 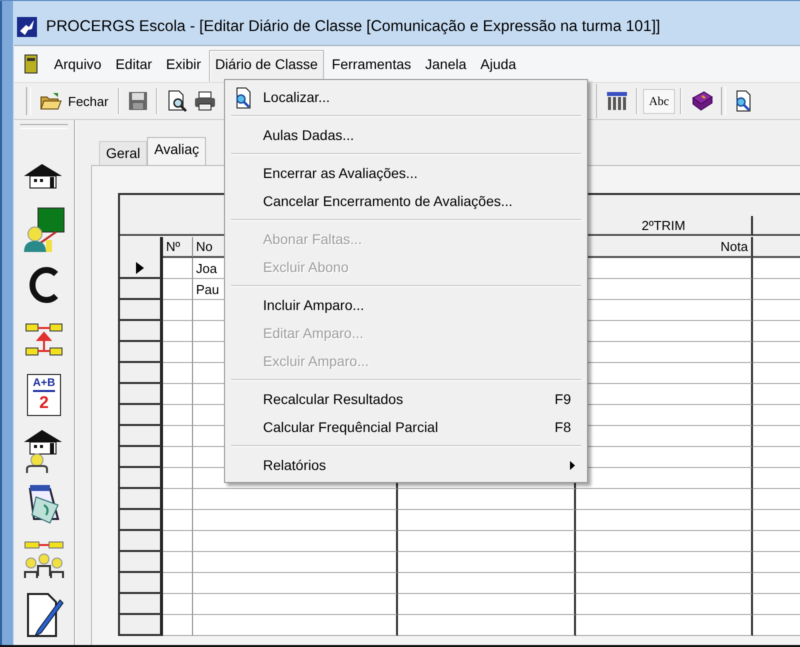 What do you see at coordinates (177, 101) in the screenshot?
I see `print-preview-icon` at bounding box center [177, 101].